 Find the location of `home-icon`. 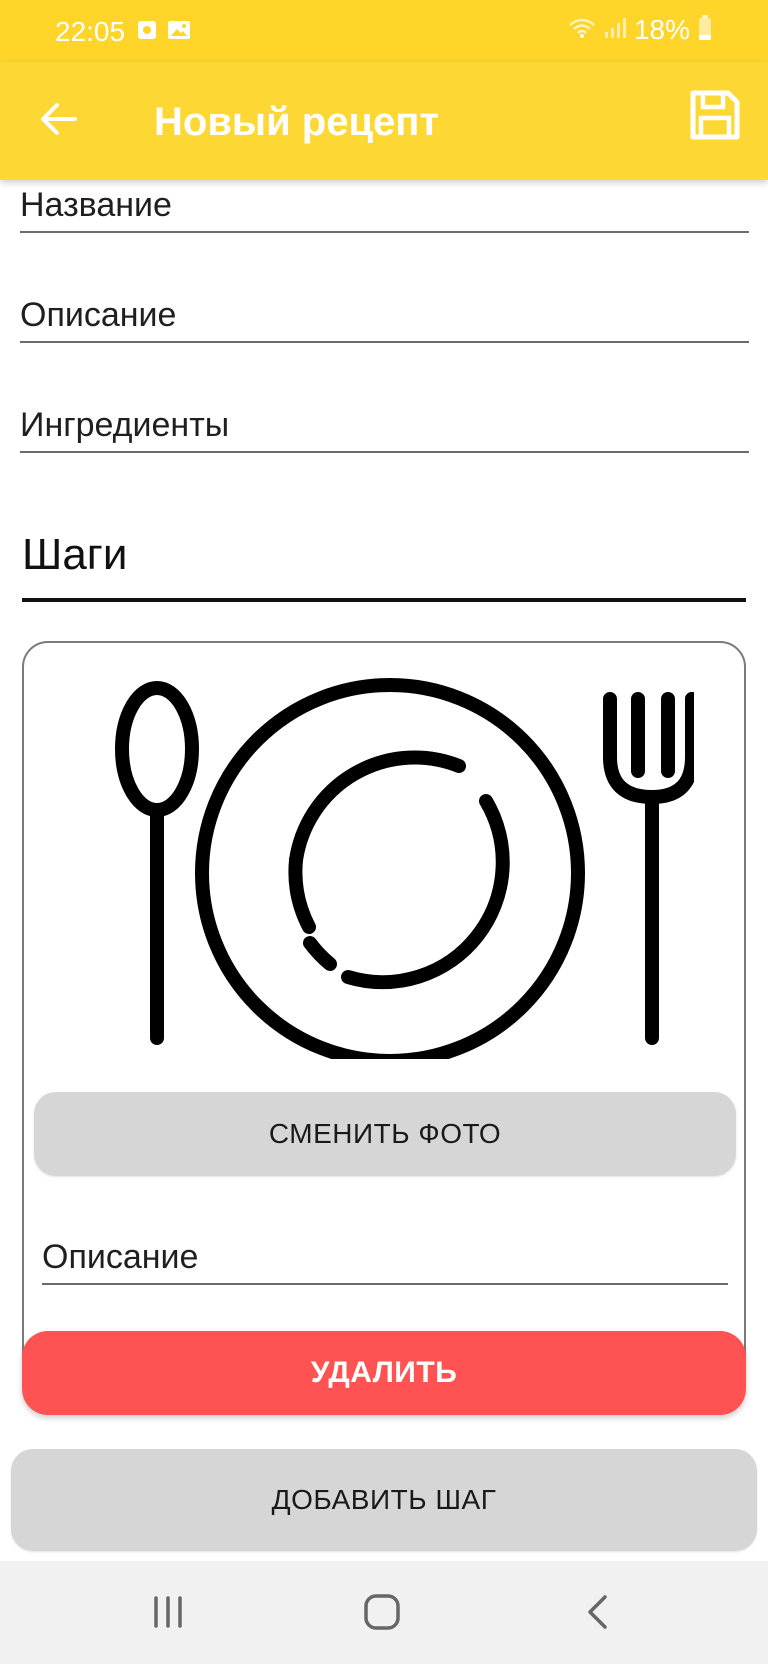

home-icon is located at coordinates (382, 1614).